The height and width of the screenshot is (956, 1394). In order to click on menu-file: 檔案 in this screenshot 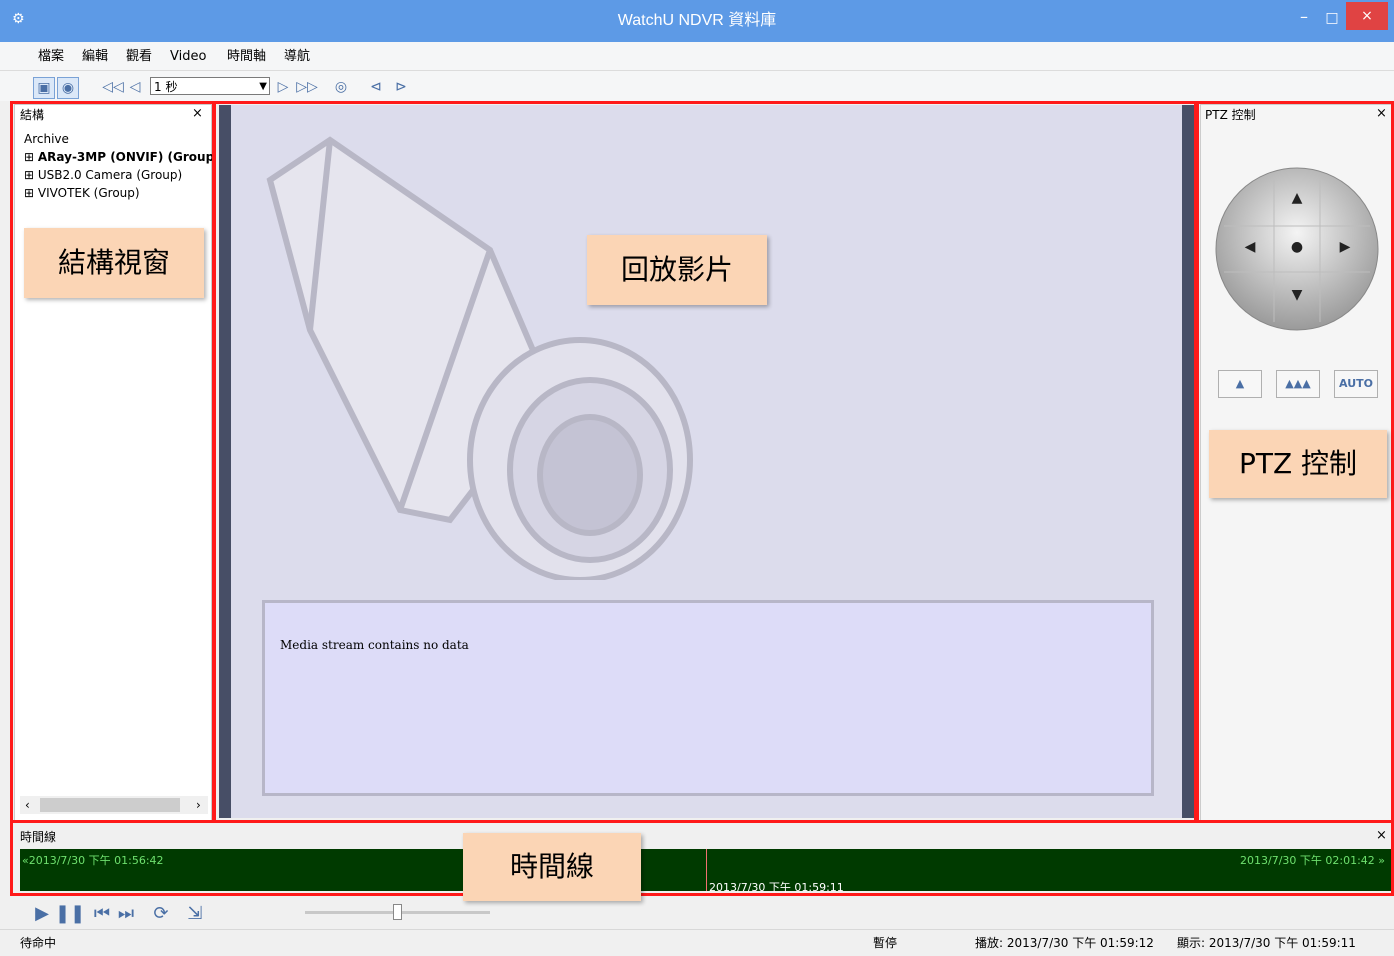, I will do `click(51, 57)`.